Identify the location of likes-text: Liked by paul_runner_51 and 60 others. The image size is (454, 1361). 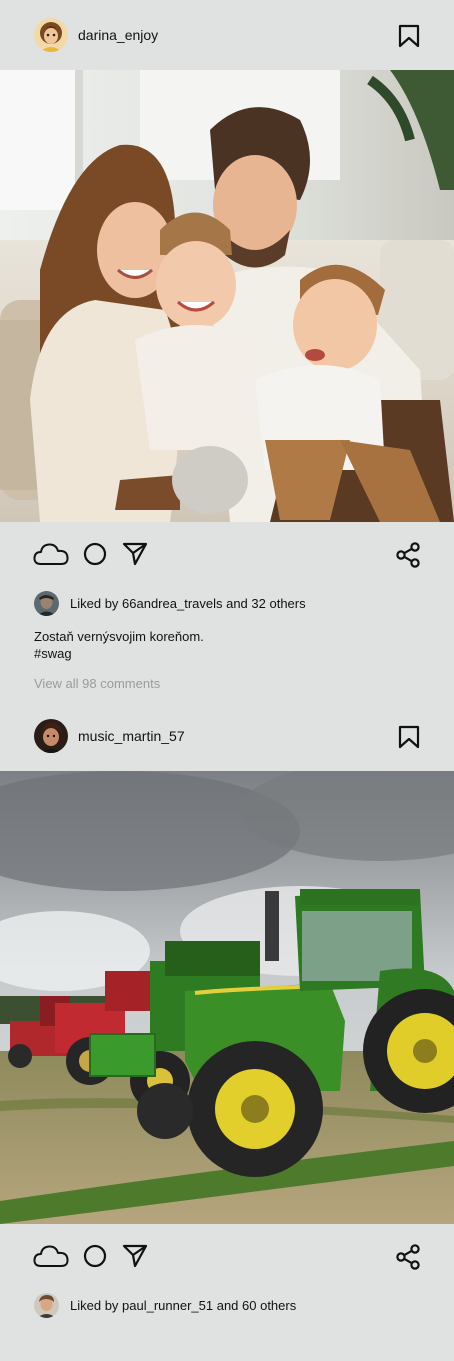
(183, 1305).